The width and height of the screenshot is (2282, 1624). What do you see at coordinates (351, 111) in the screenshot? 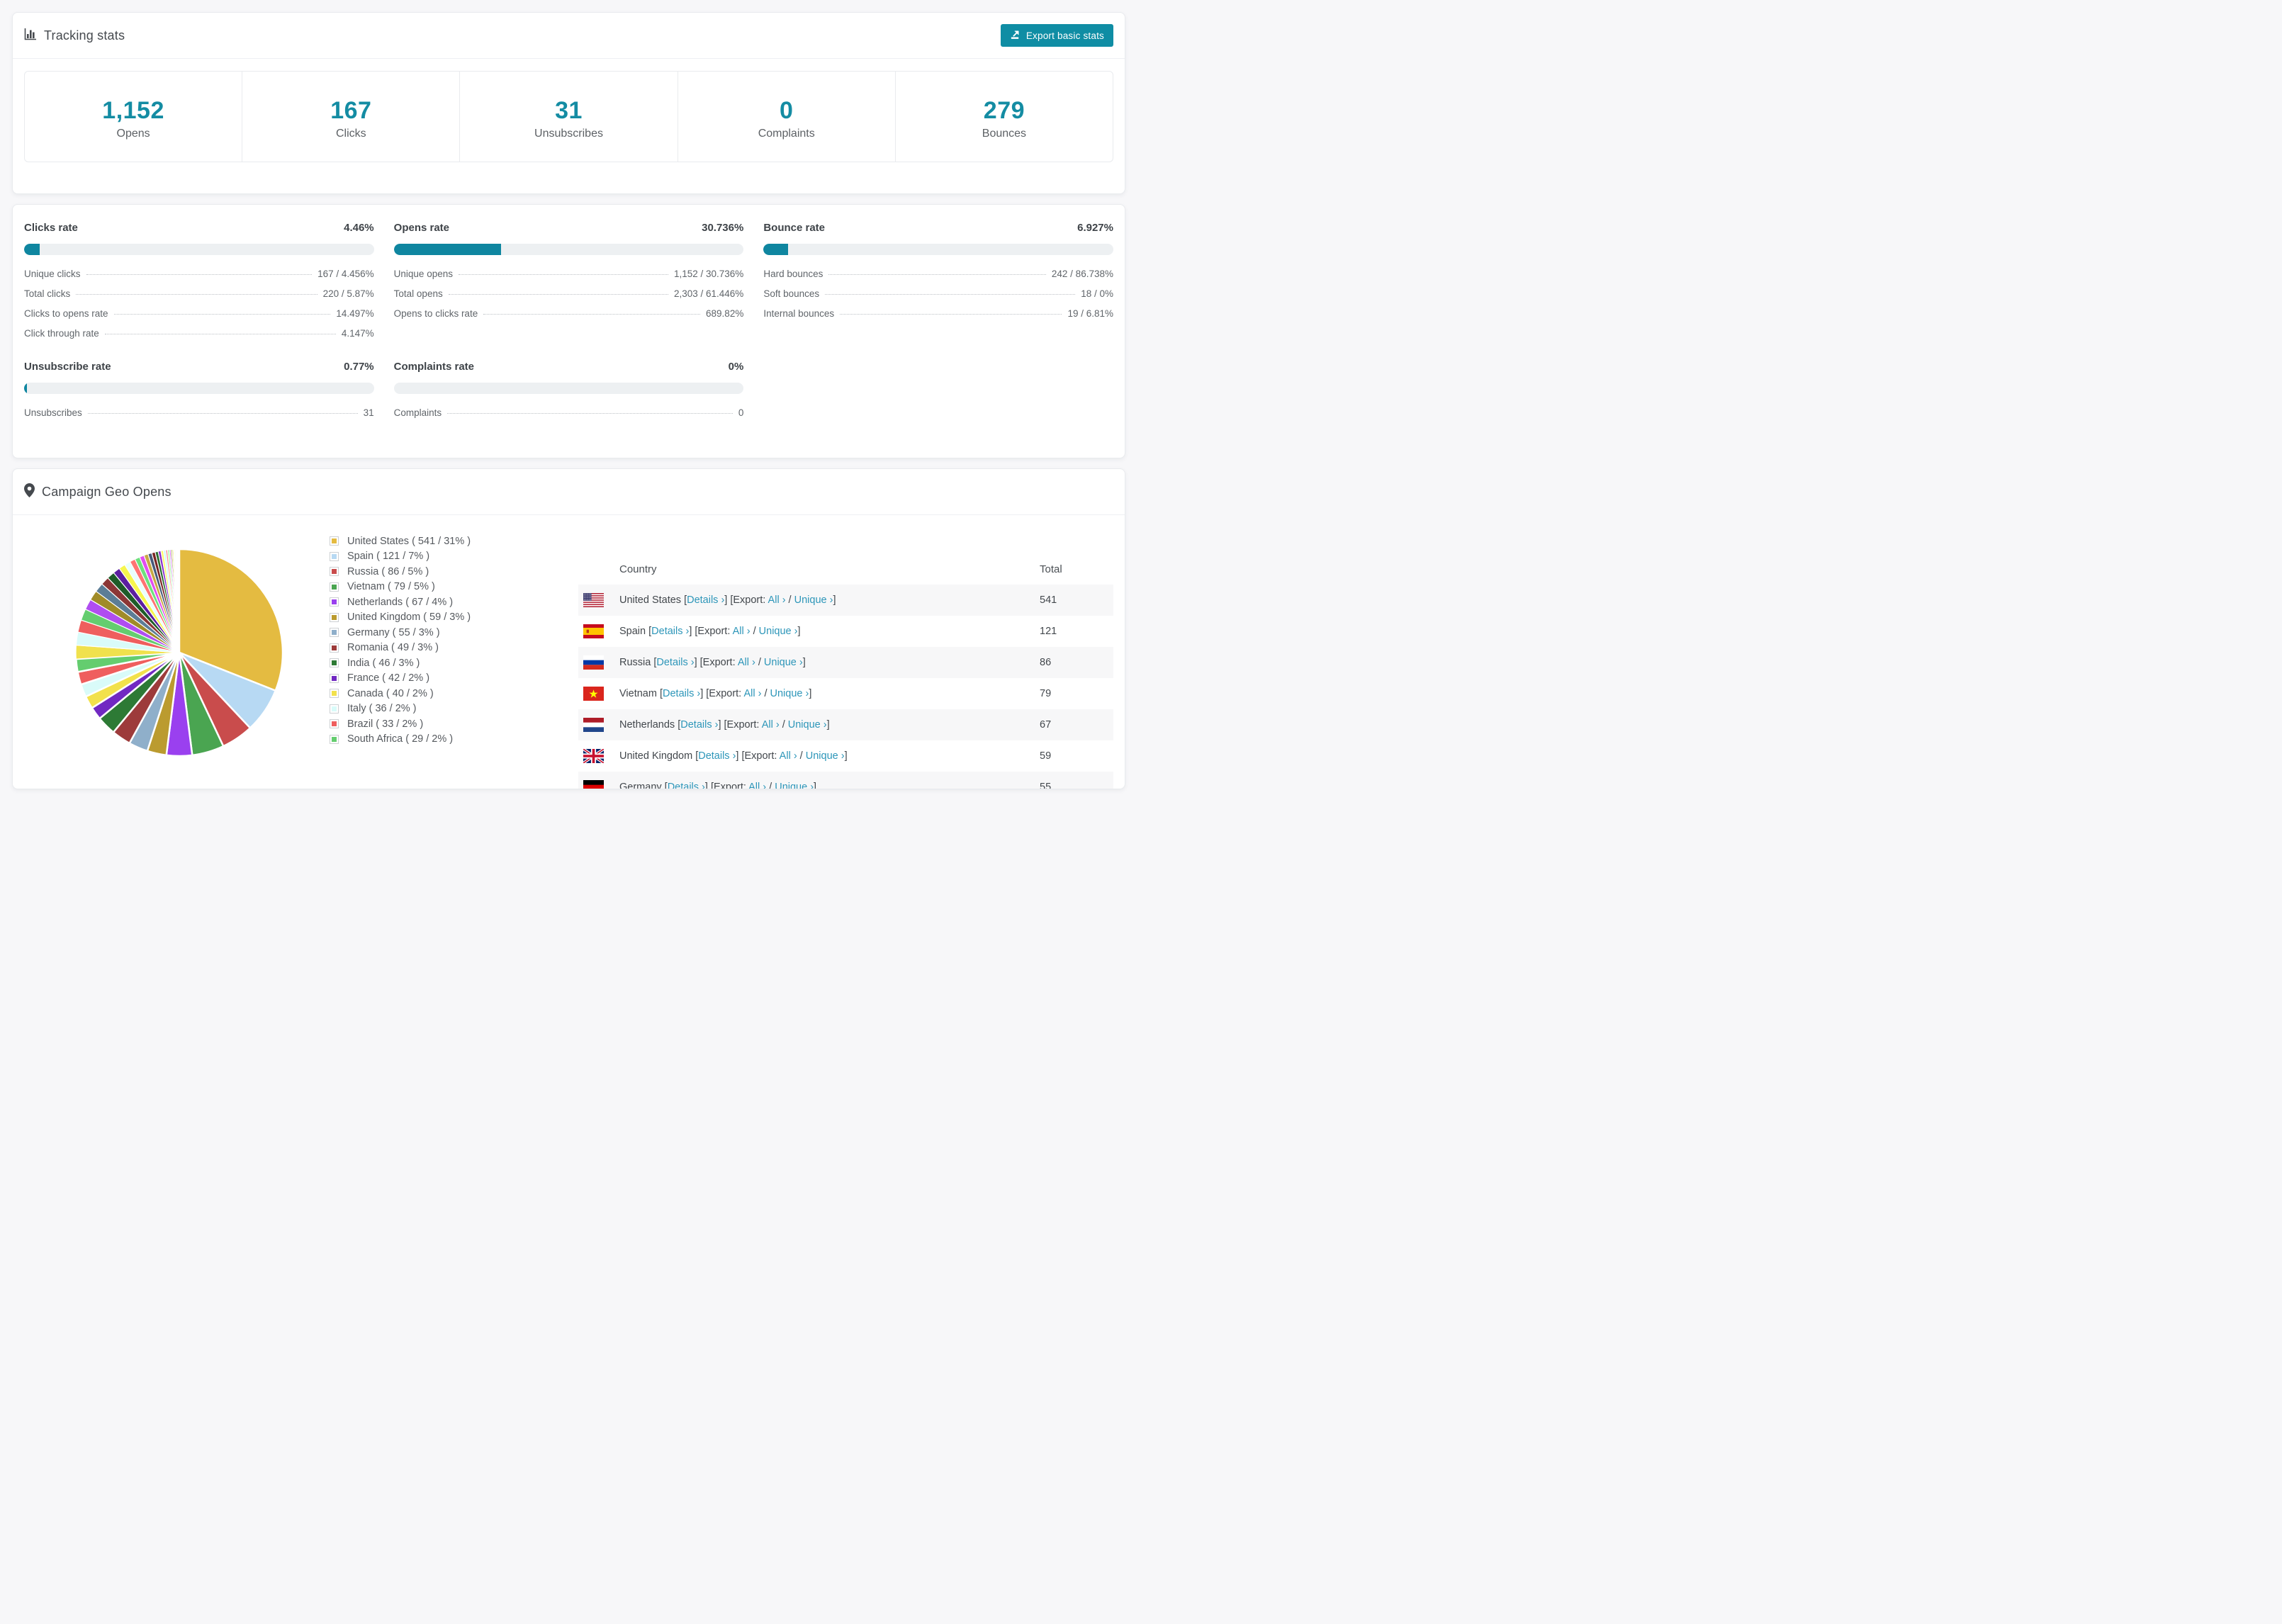
I see `summary-value: 167` at bounding box center [351, 111].